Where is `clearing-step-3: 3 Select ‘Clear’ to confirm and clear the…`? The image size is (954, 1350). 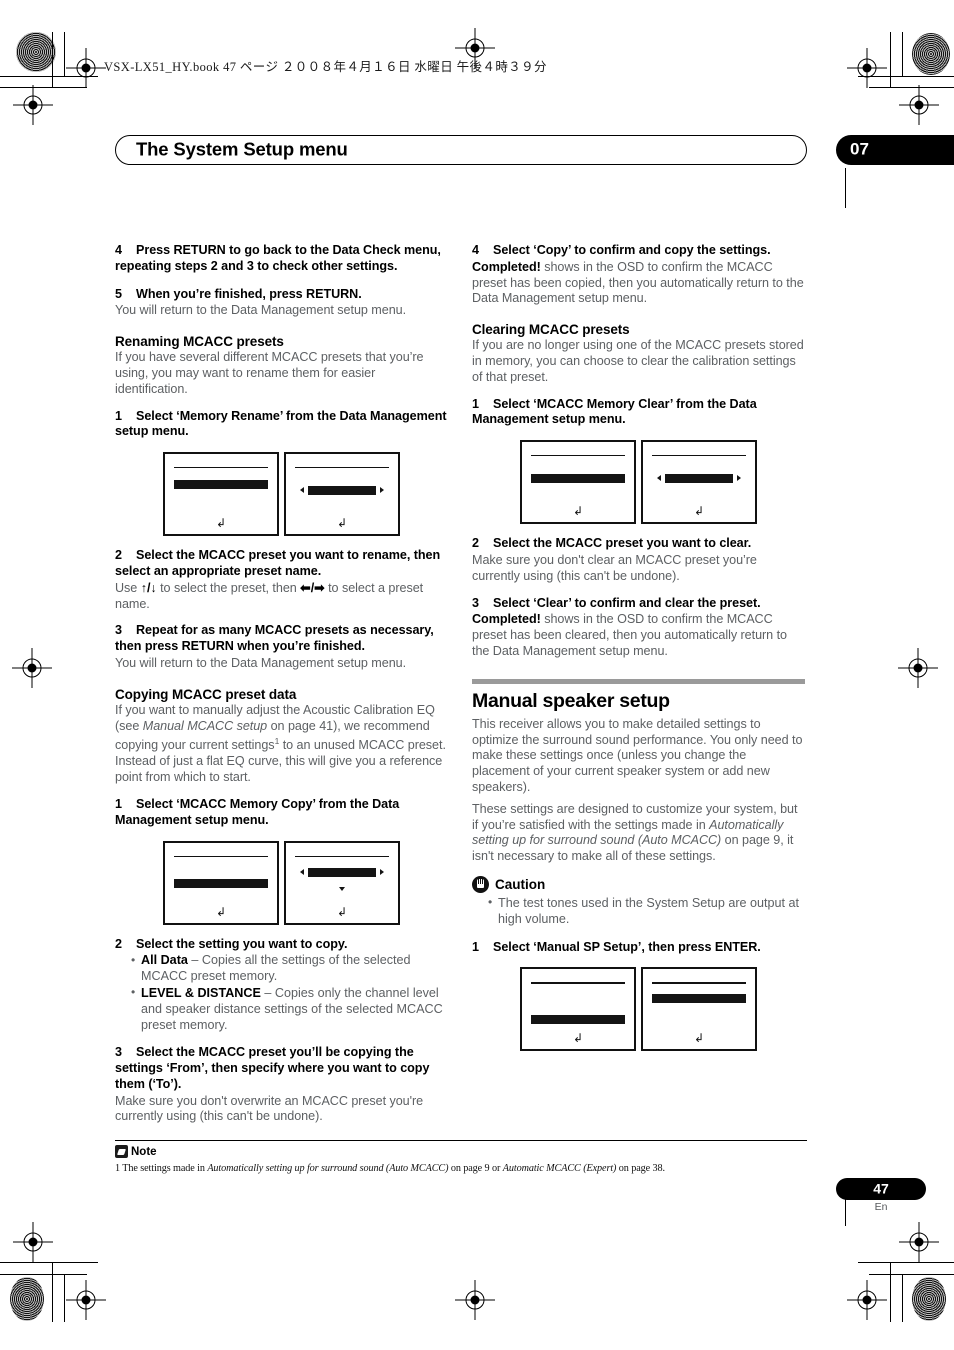
clearing-step-3: 3 Select ‘Clear’ to confirm and clear the… is located at coordinates (638, 604).